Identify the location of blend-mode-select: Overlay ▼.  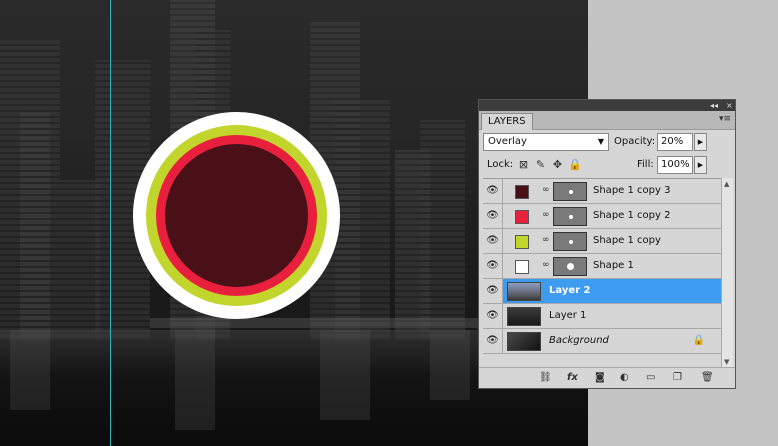
(546, 142).